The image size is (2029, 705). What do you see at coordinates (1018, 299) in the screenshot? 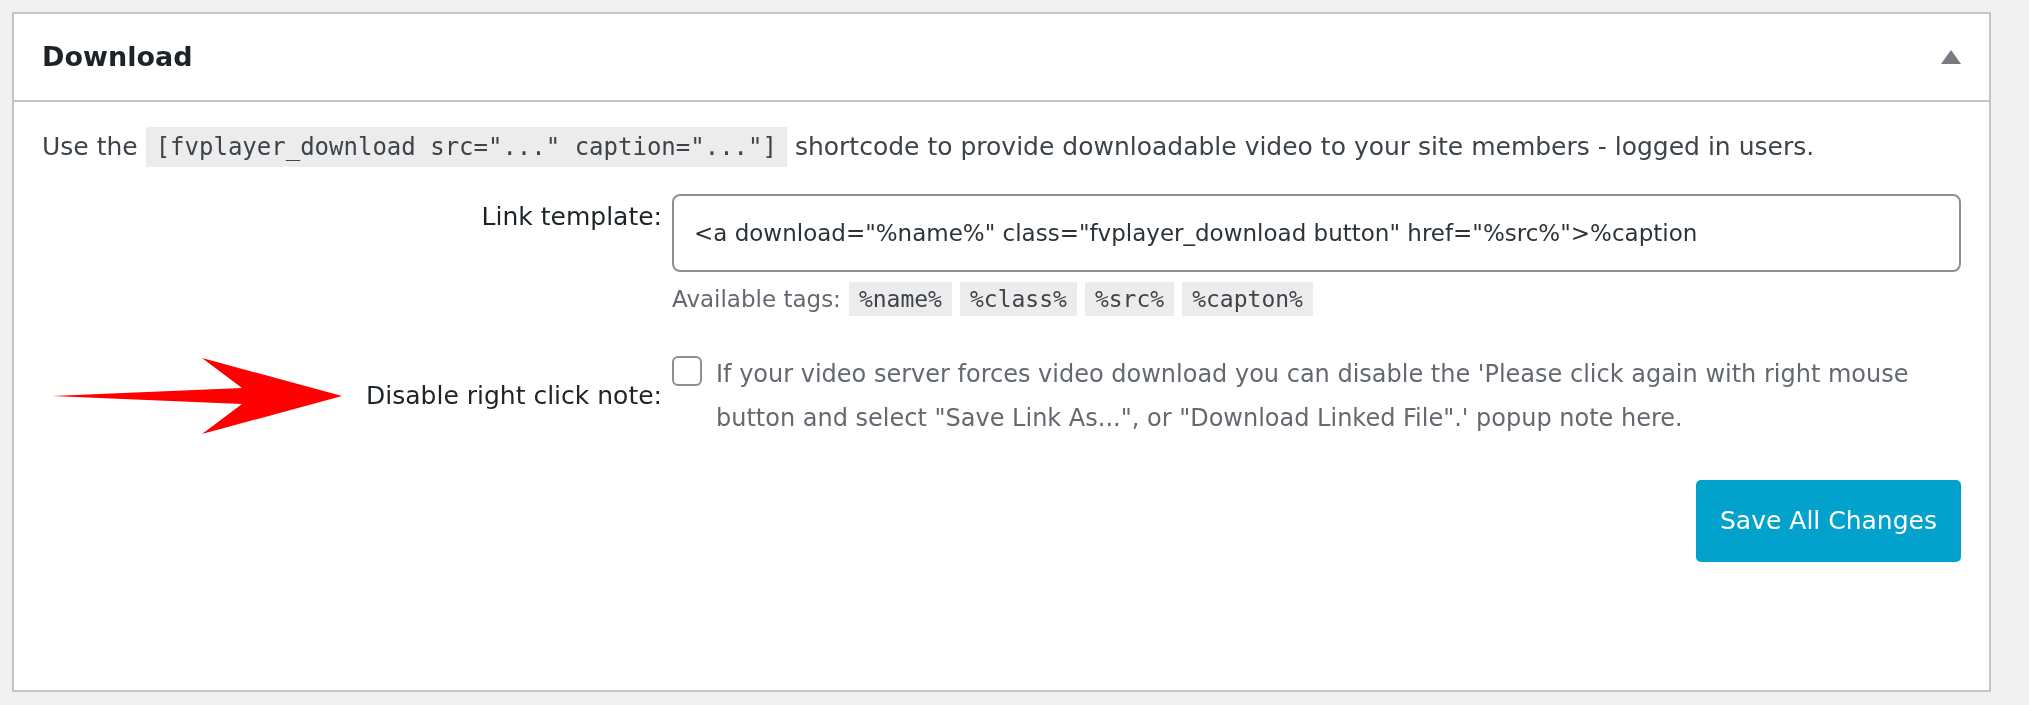
I see `tag-chip: %class%` at bounding box center [1018, 299].